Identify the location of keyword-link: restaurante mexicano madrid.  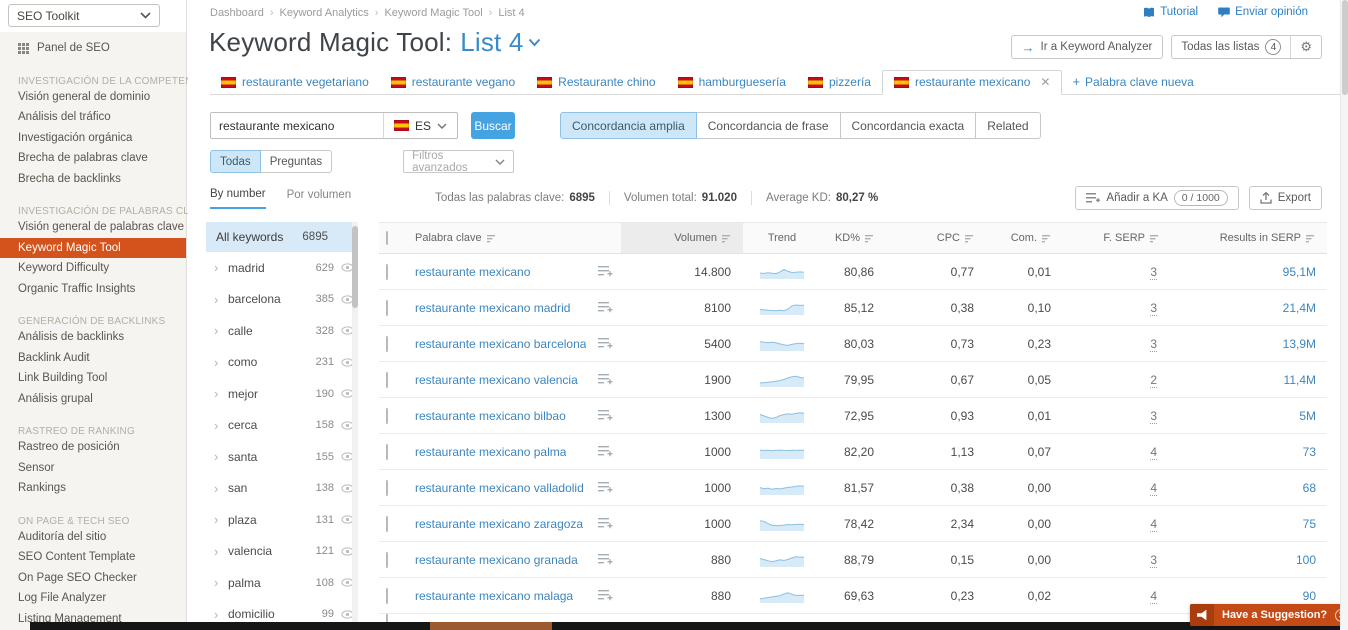
(492, 308).